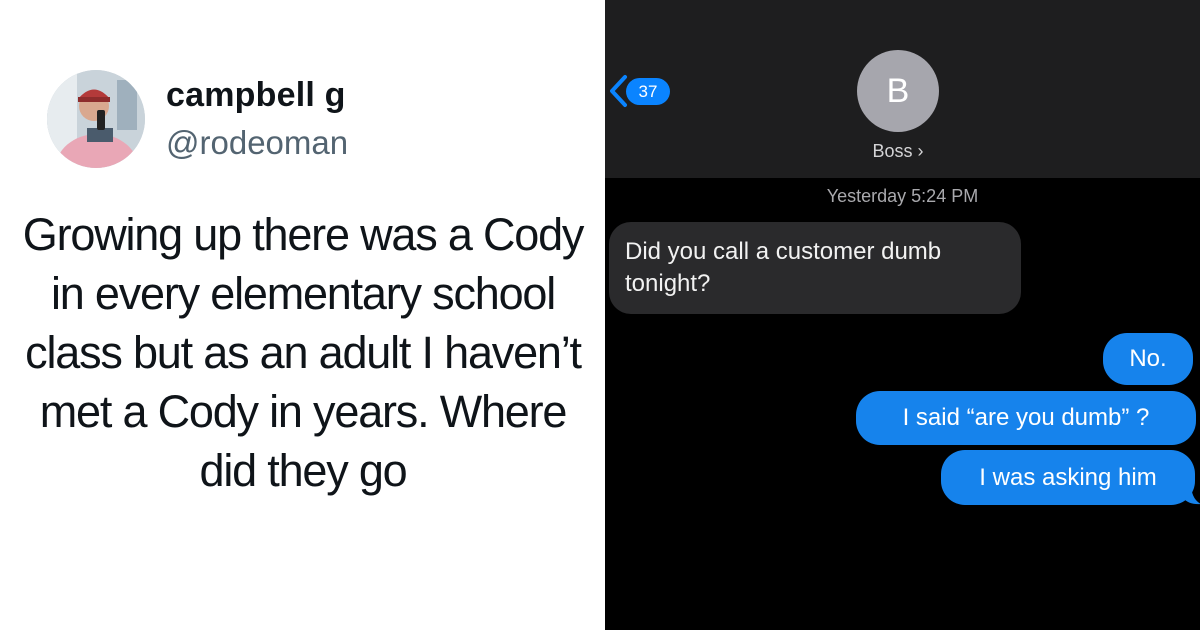 The image size is (1200, 630). Describe the element at coordinates (898, 91) in the screenshot. I see `contact-avatar: B` at that location.